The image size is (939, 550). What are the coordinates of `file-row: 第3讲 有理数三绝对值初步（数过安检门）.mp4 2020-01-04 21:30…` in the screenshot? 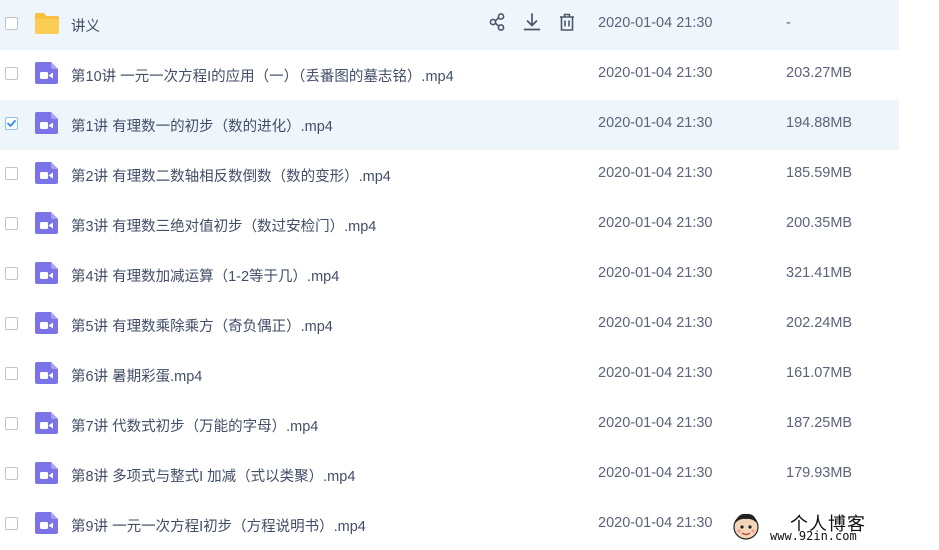 It's located at (449, 225).